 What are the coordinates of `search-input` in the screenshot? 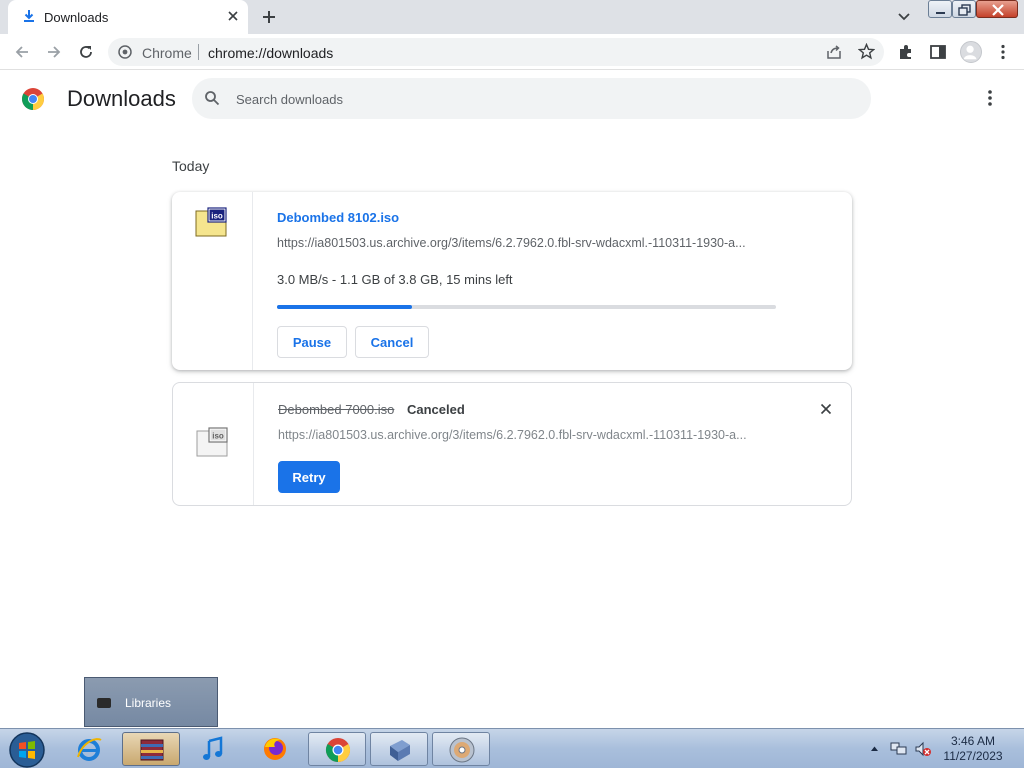 It's located at (536, 99).